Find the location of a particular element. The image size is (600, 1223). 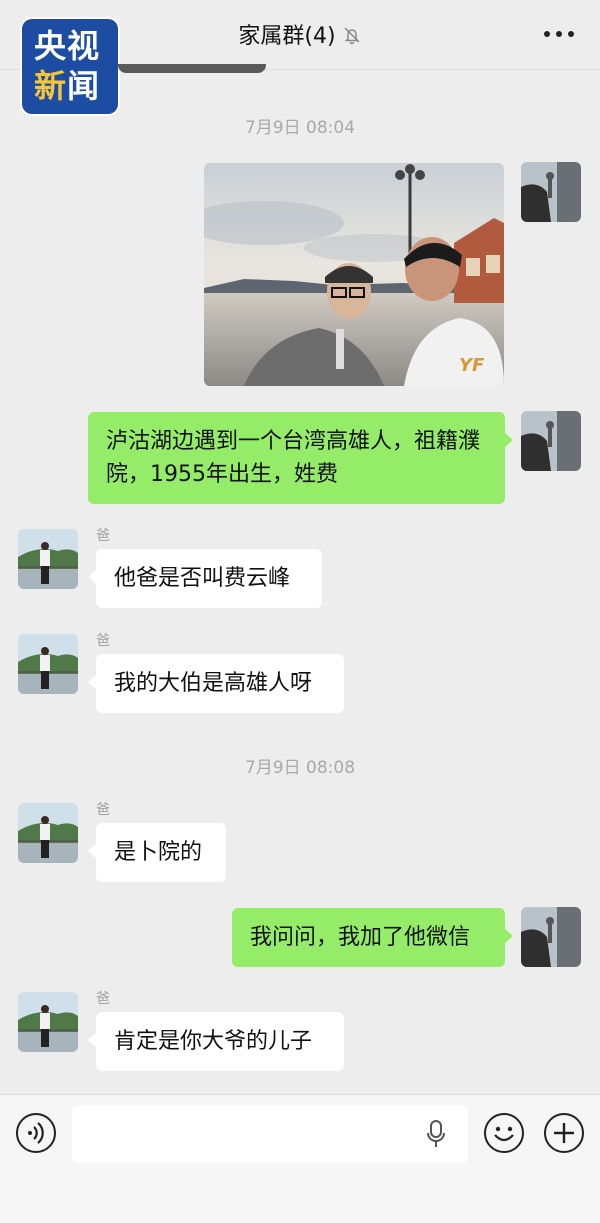

incoming-message: 肯定是你大爷的儿子 is located at coordinates (216, 1041).